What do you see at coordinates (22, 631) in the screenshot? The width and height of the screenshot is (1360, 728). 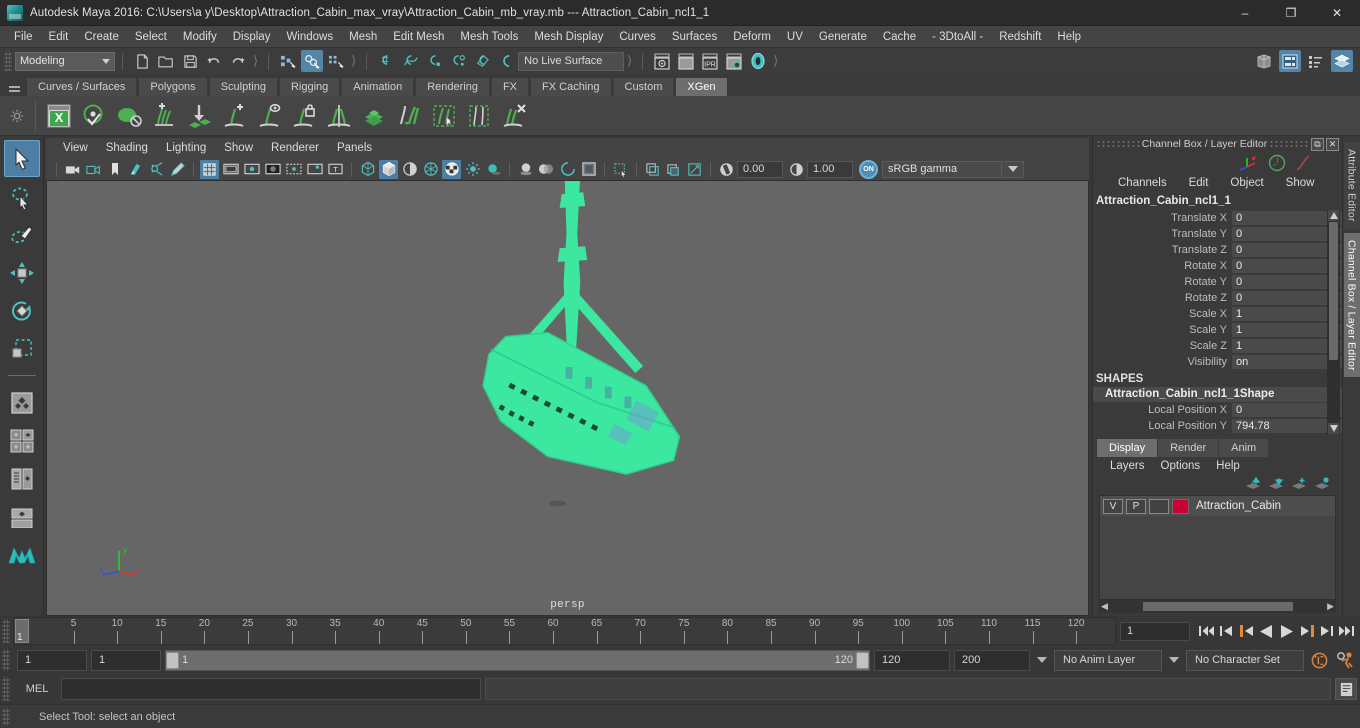 I see `current-time-indicator: 1` at bounding box center [22, 631].